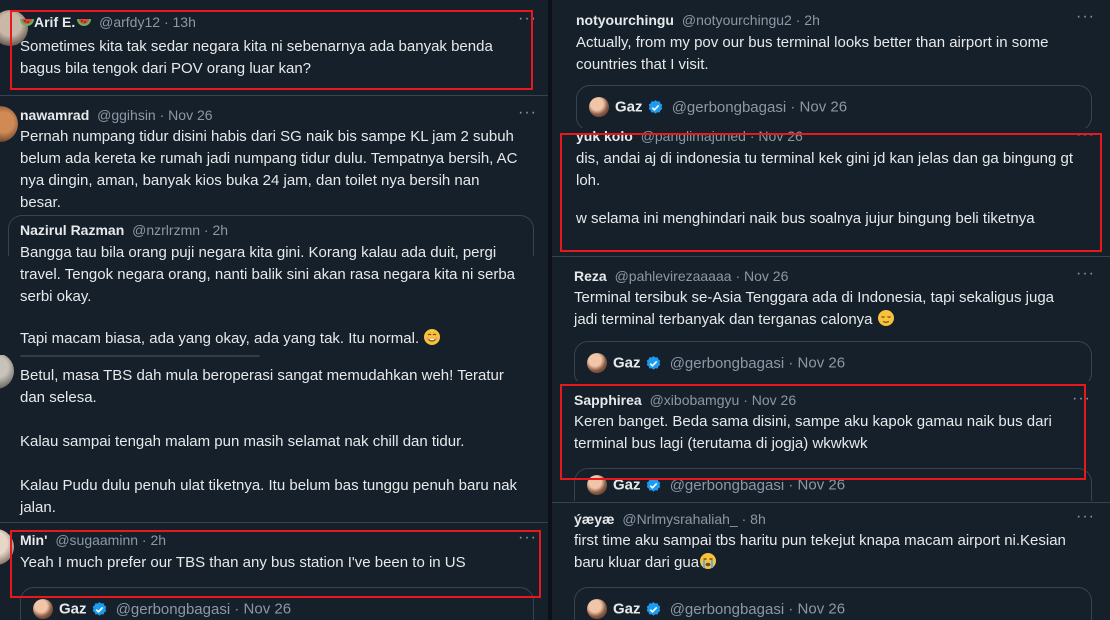 Image resolution: width=1110 pixels, height=620 pixels. What do you see at coordinates (72, 230) in the screenshot?
I see `display-name: Nazirul Razman` at bounding box center [72, 230].